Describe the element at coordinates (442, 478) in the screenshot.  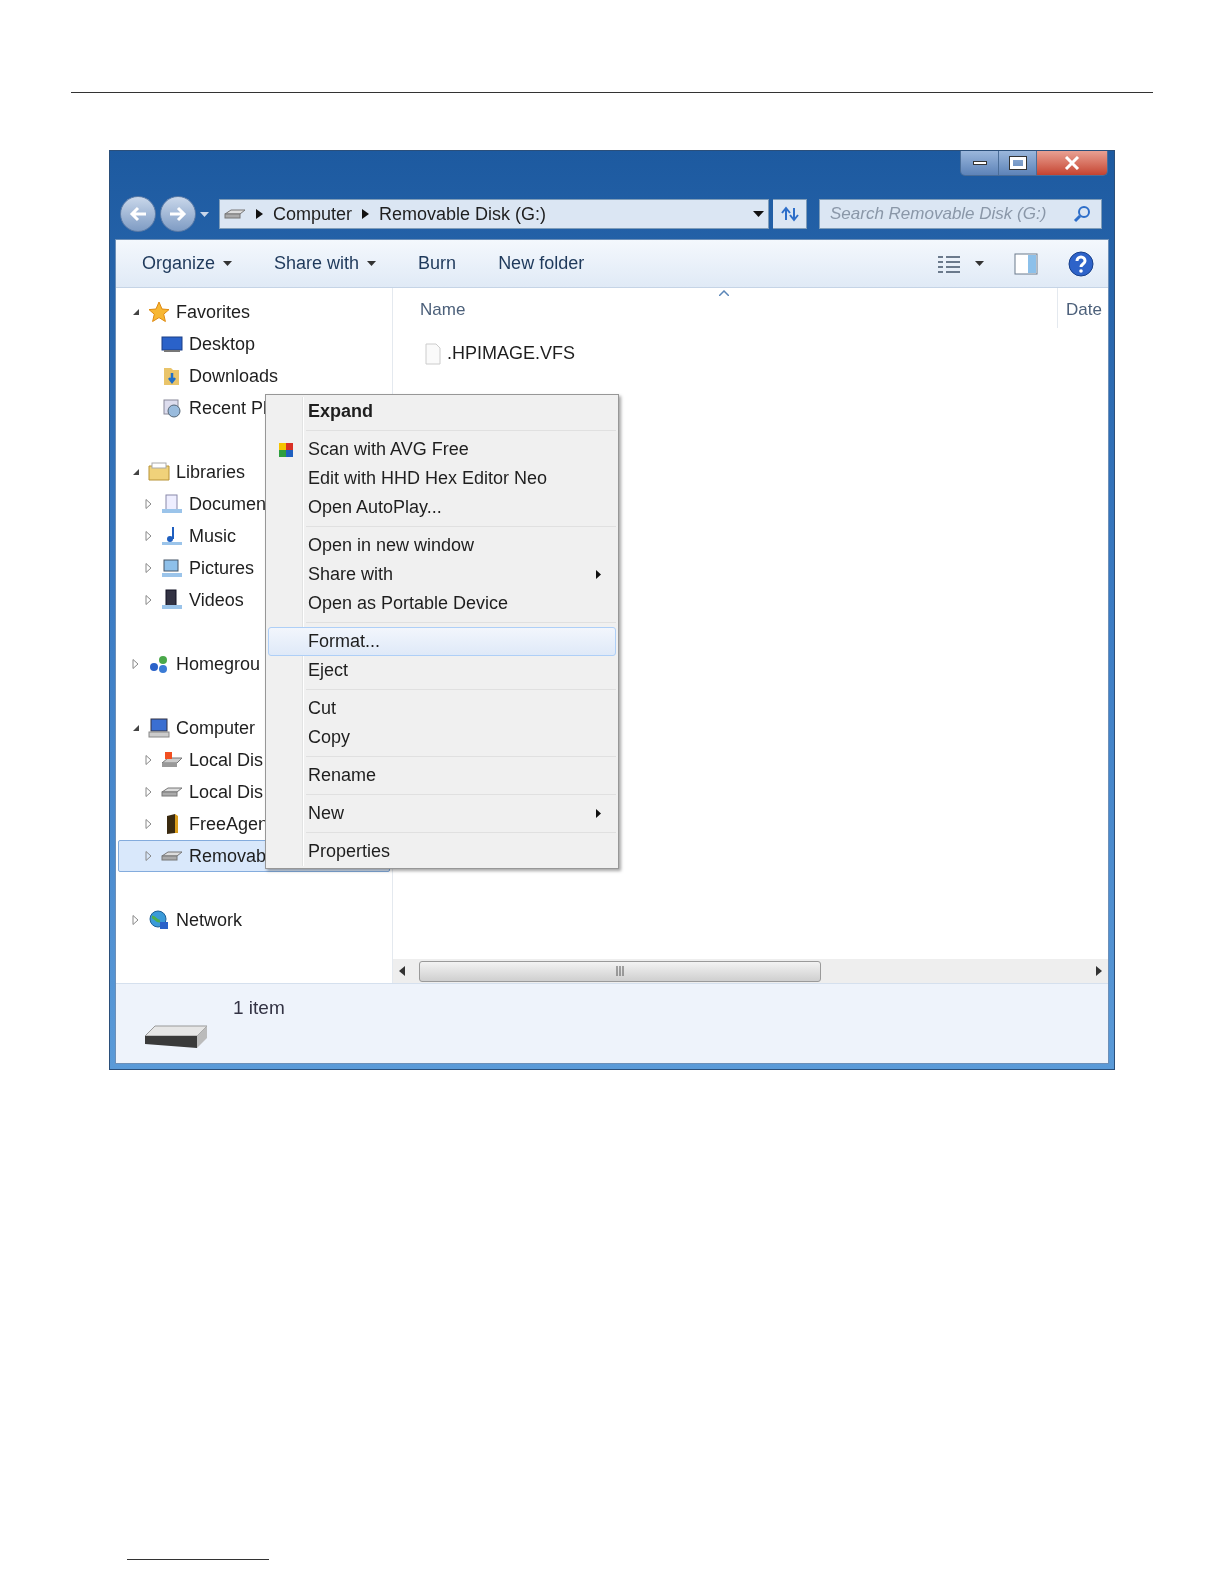
I see `menu-item: Edit with HHD Hex Editor Neo` at that location.